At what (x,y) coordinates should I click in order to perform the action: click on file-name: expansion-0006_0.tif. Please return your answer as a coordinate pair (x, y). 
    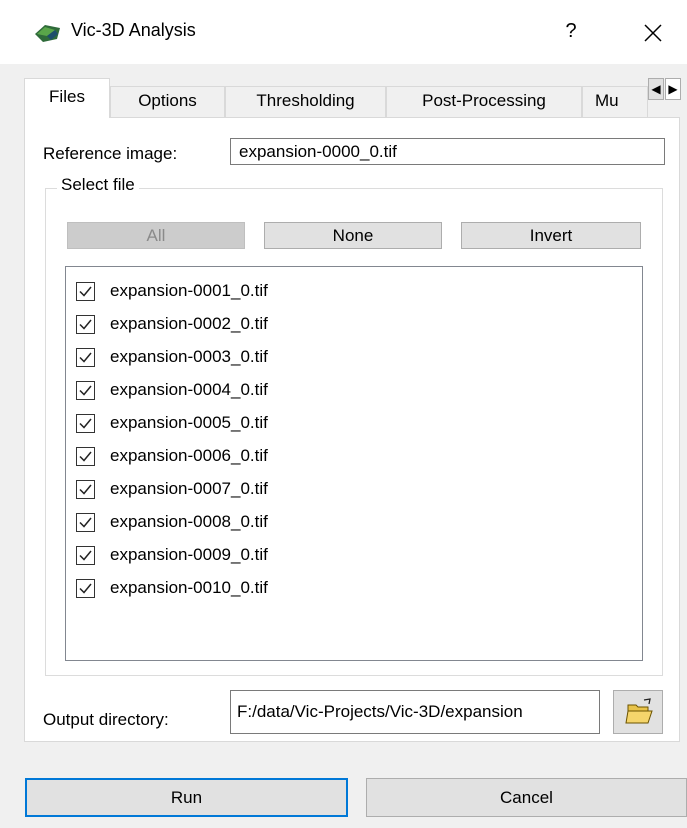
    Looking at the image, I should click on (189, 455).